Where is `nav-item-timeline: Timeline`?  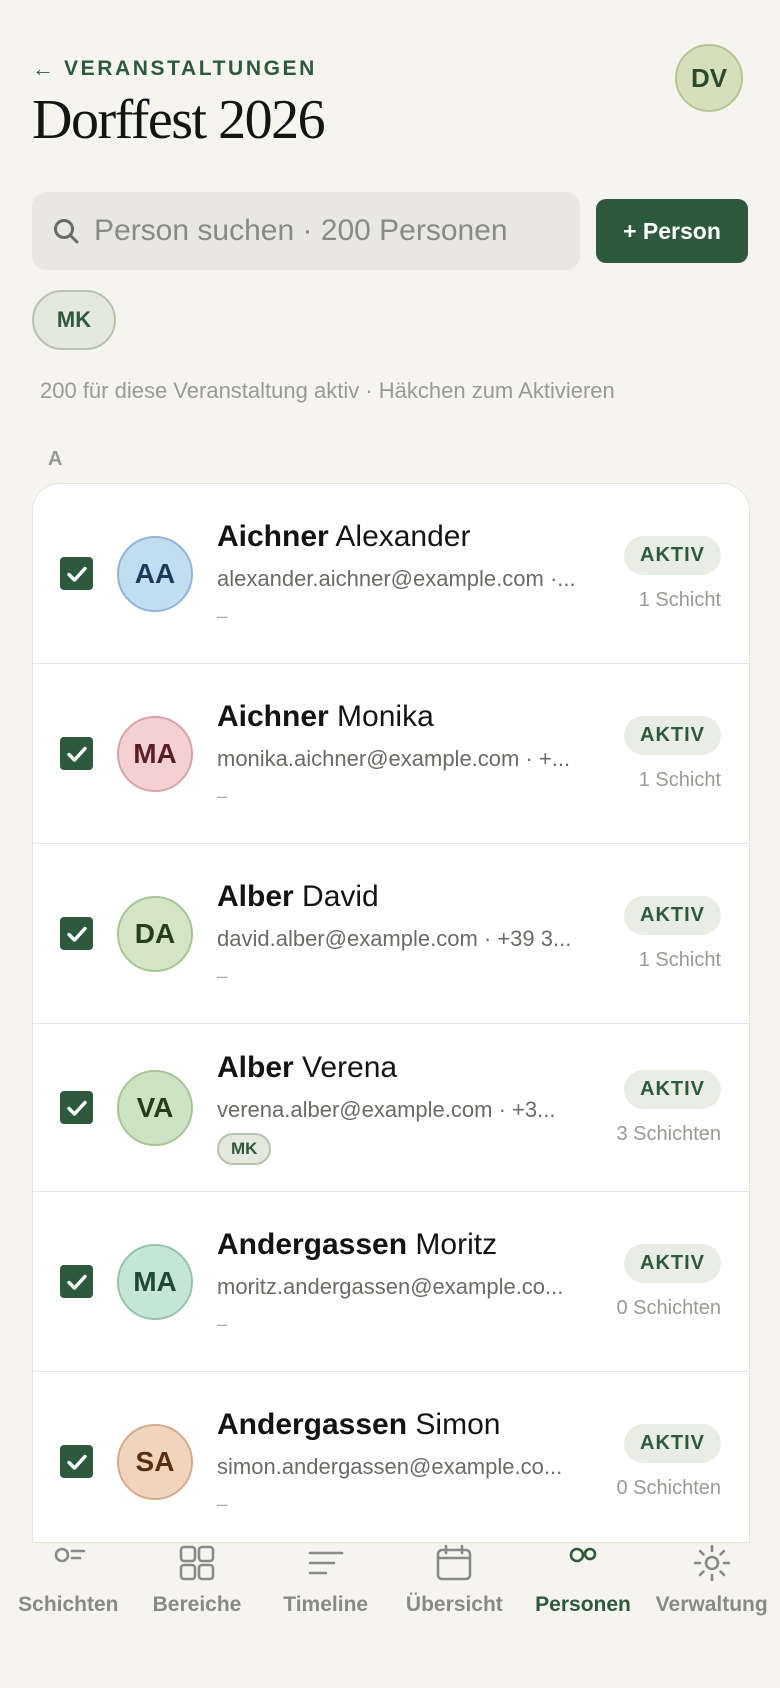
nav-item-timeline: Timeline is located at coordinates (325, 1615).